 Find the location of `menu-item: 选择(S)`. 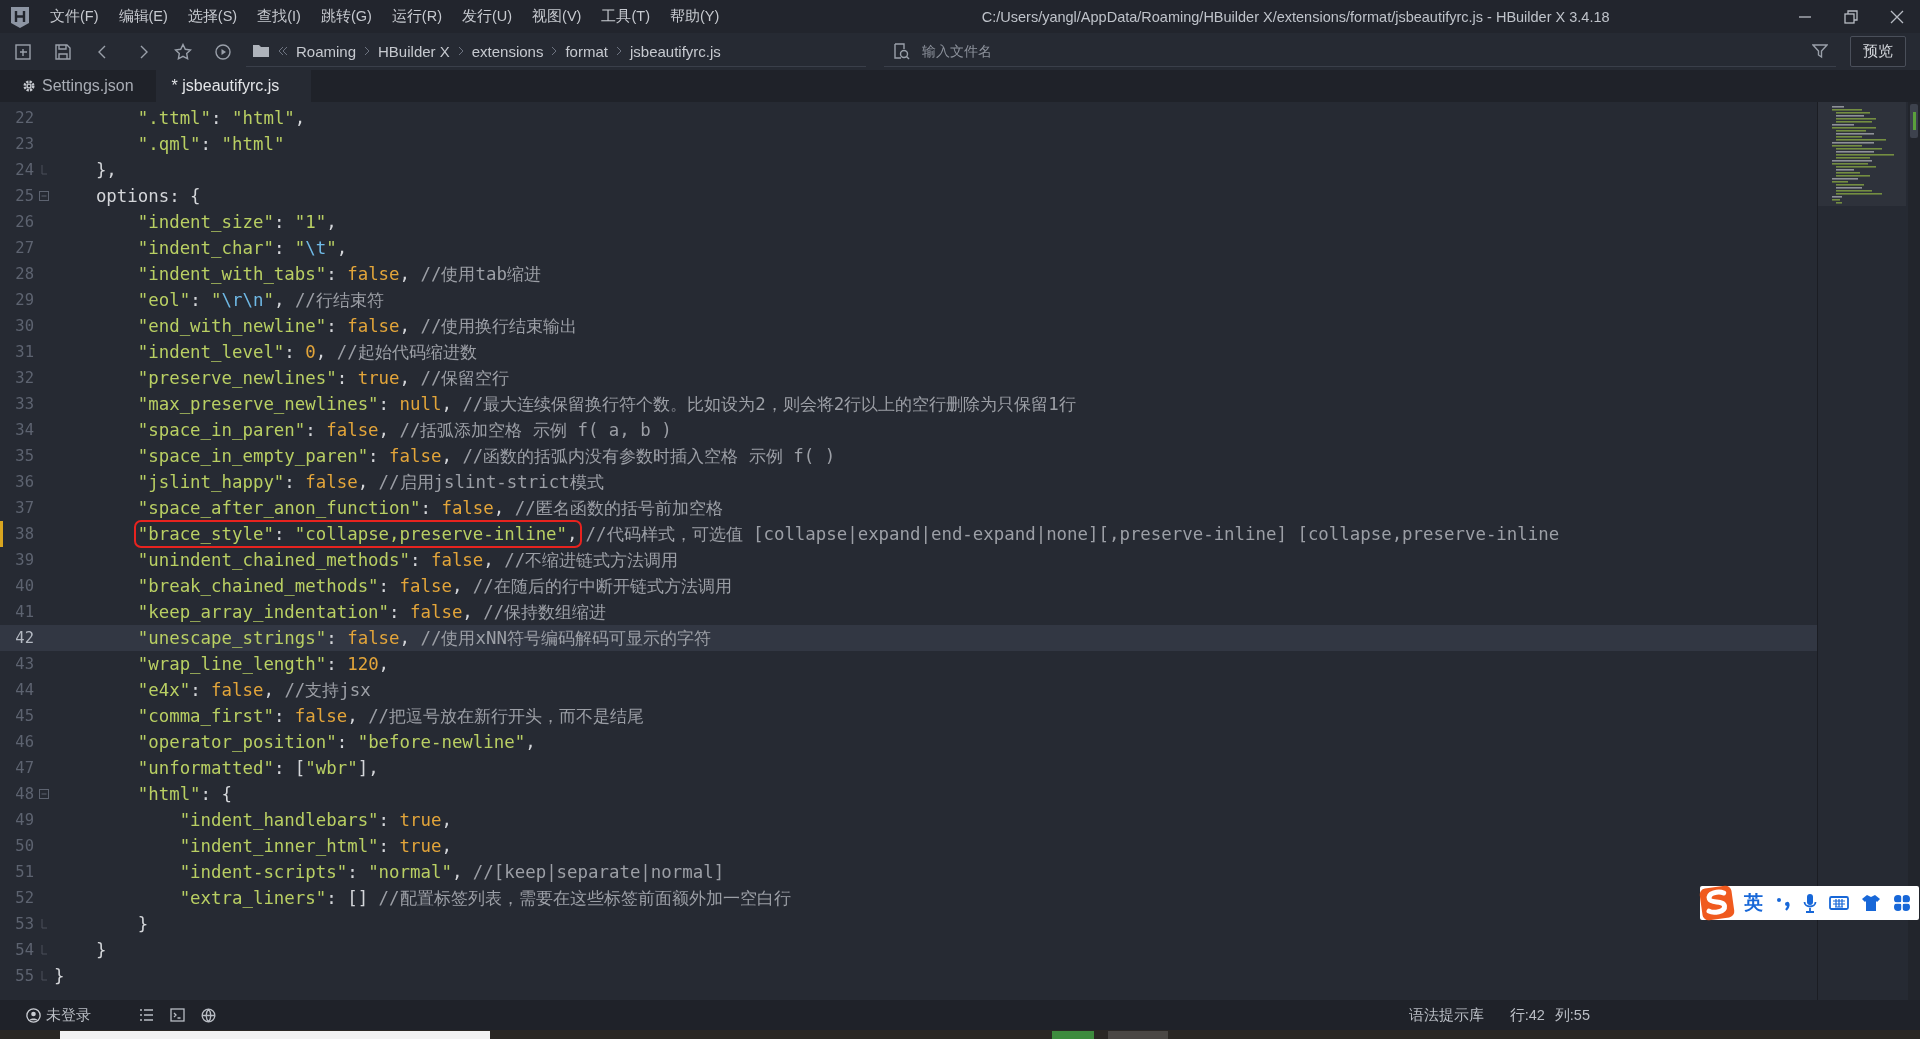

menu-item: 选择(S) is located at coordinates (212, 16).